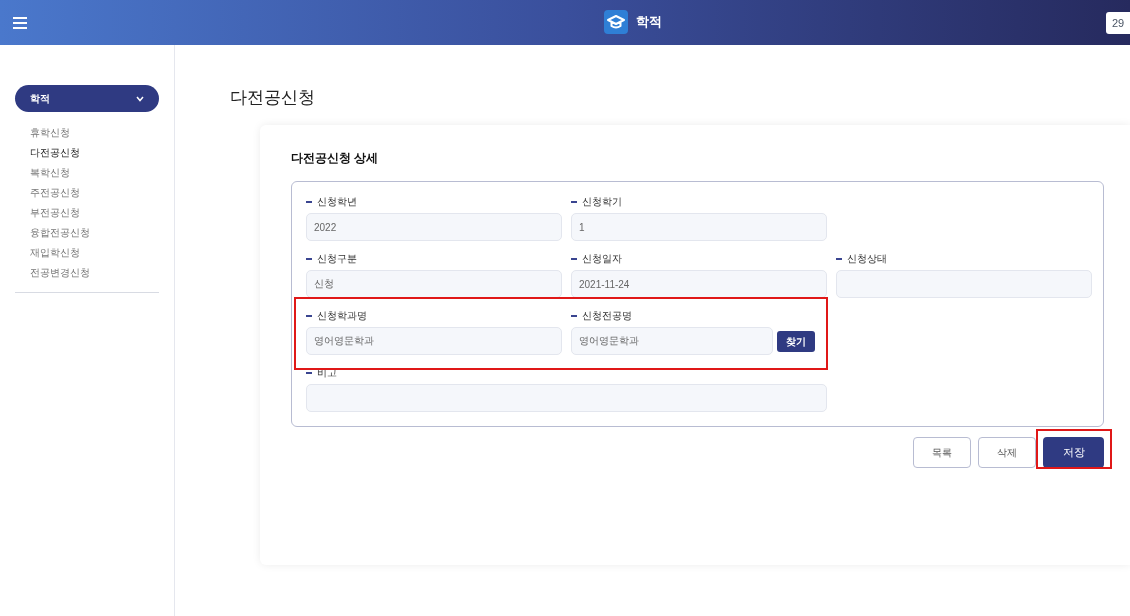 The width and height of the screenshot is (1130, 616). I want to click on section-title: 다전공신청 상세, so click(335, 158).